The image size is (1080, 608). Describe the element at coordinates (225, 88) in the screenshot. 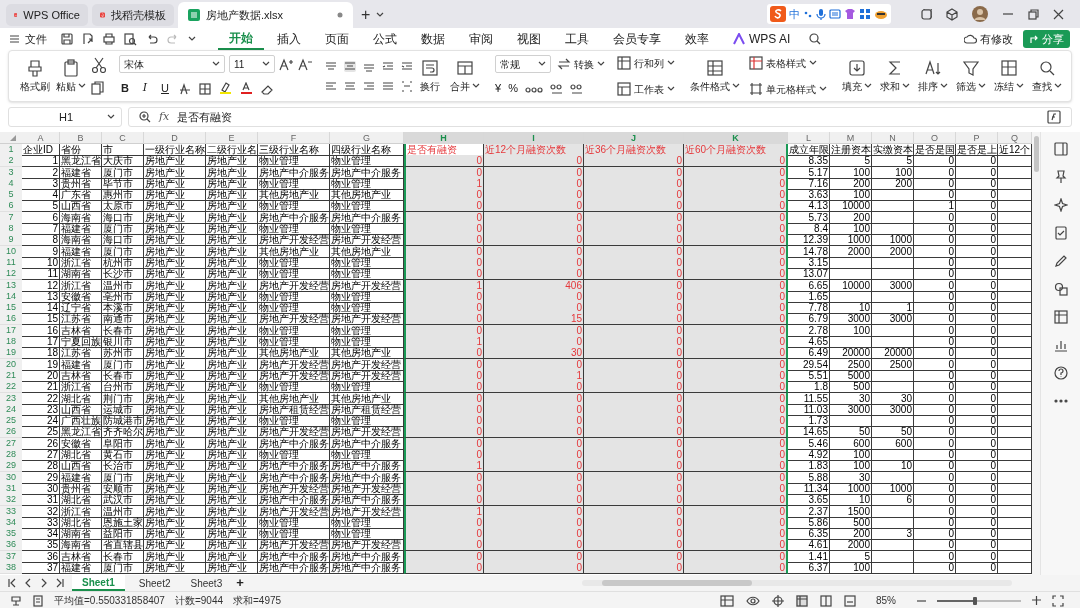

I see `highlight-icon` at that location.